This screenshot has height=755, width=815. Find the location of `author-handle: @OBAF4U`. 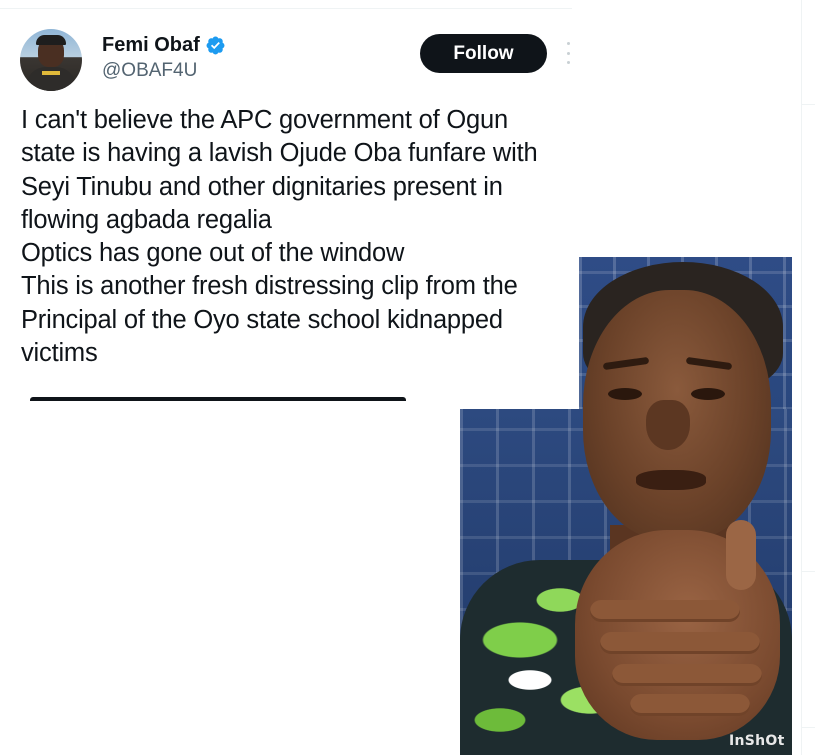

author-handle: @OBAF4U is located at coordinates (149, 71).